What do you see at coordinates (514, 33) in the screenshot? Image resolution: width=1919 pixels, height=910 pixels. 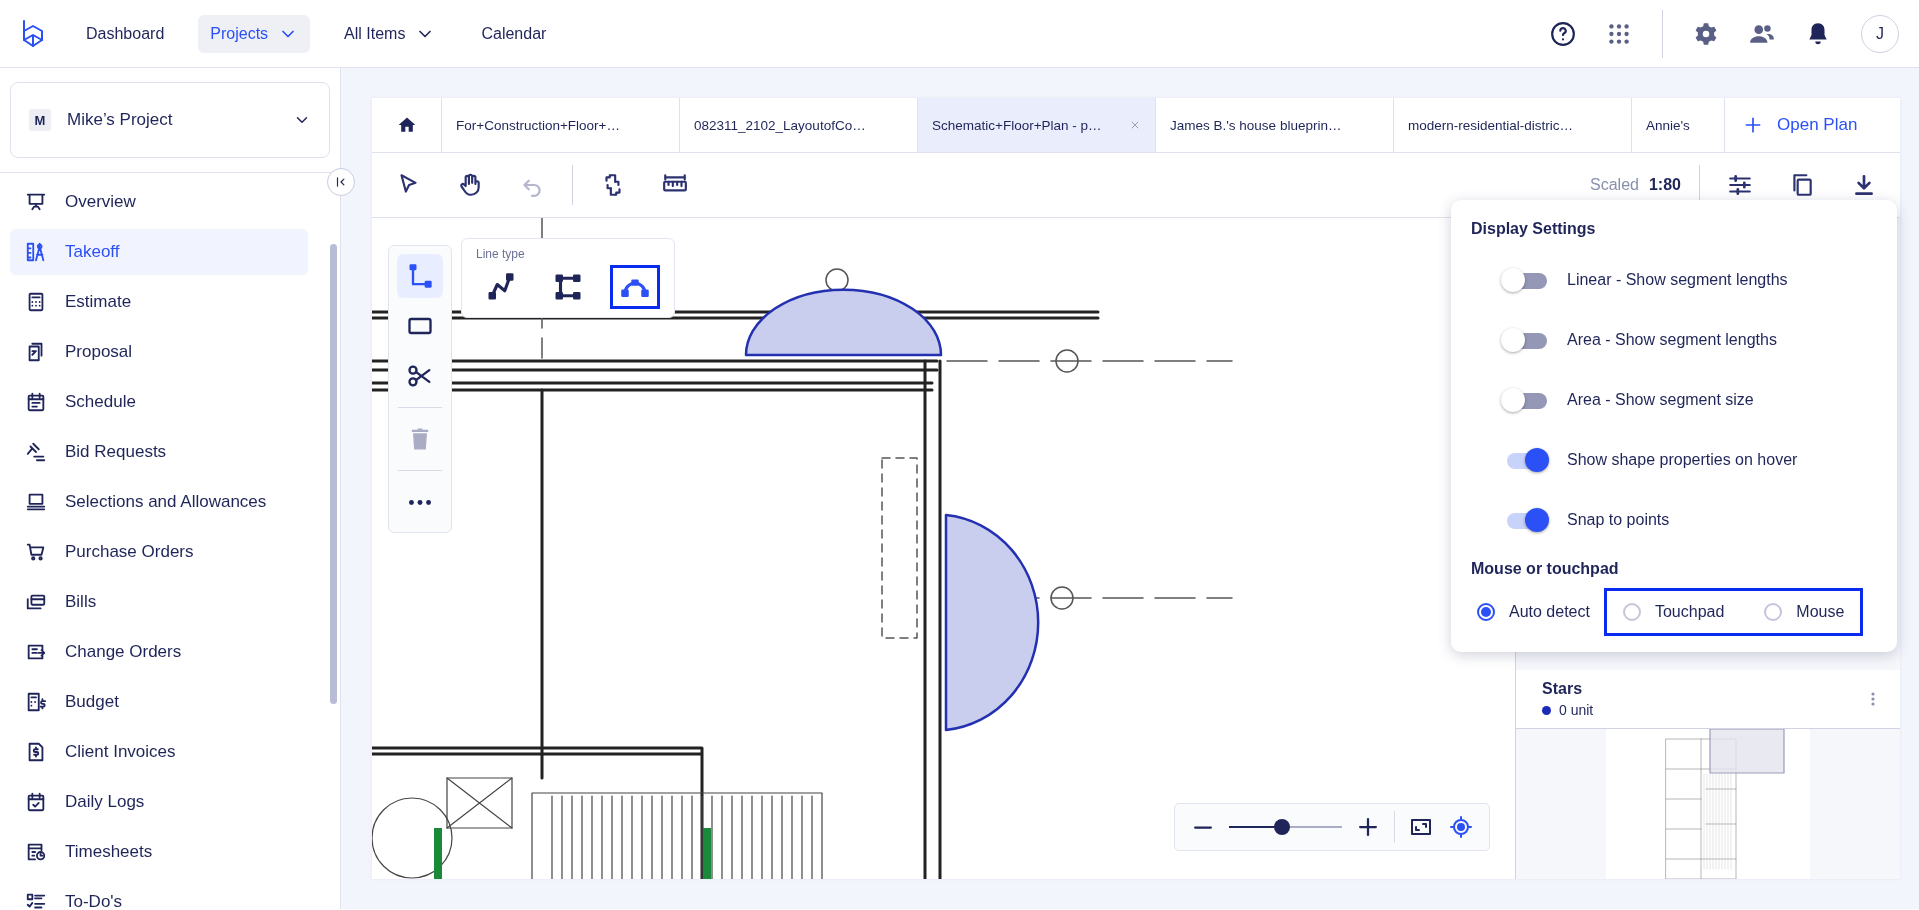 I see `nav-item: Calendar` at bounding box center [514, 33].